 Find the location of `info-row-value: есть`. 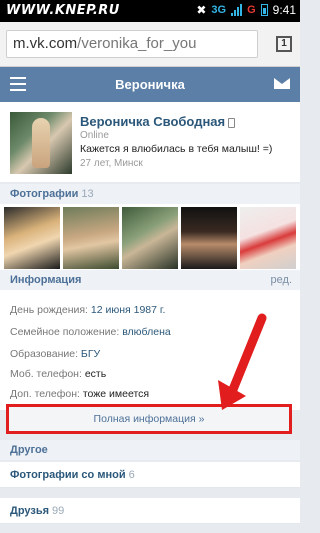

info-row-value: есть is located at coordinates (95, 374).